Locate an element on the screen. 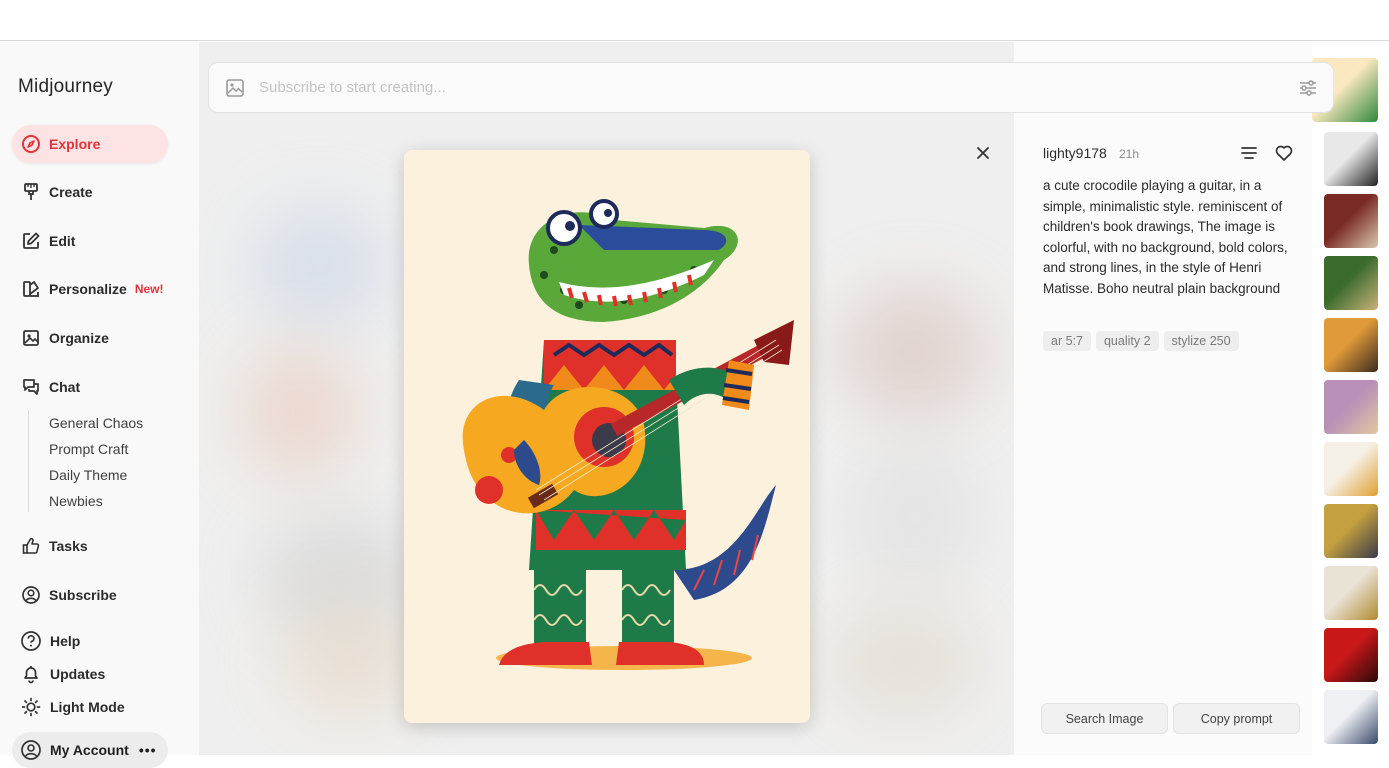 Image resolution: width=1389 pixels, height=768 pixels. top-bar is located at coordinates (694, 20).